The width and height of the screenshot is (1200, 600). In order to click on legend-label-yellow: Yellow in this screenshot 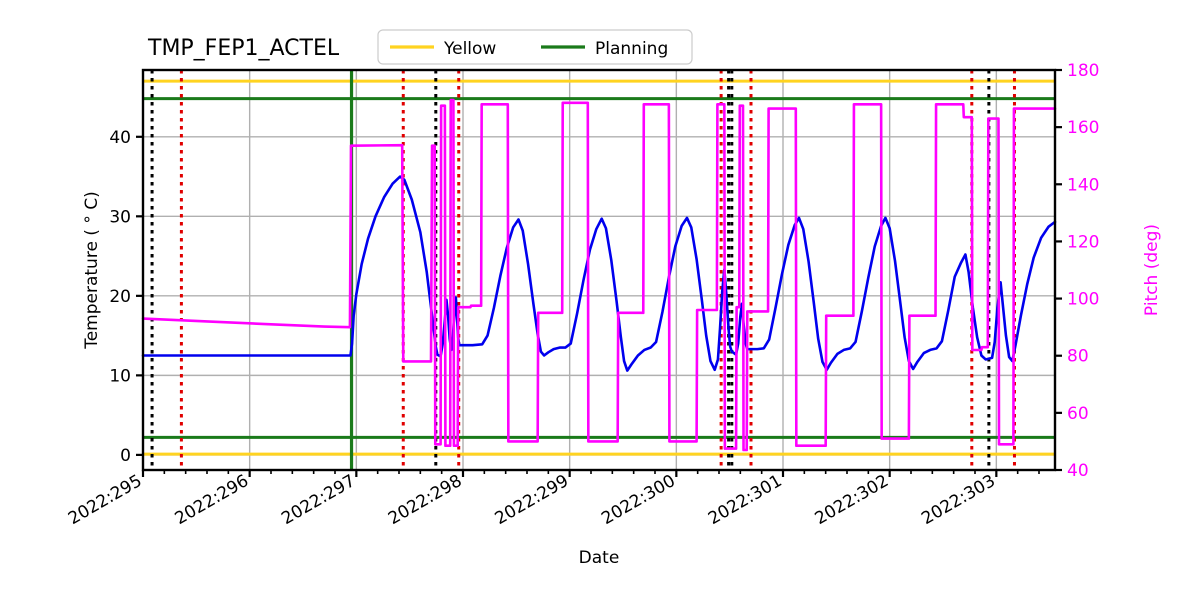, I will do `click(469, 49)`.